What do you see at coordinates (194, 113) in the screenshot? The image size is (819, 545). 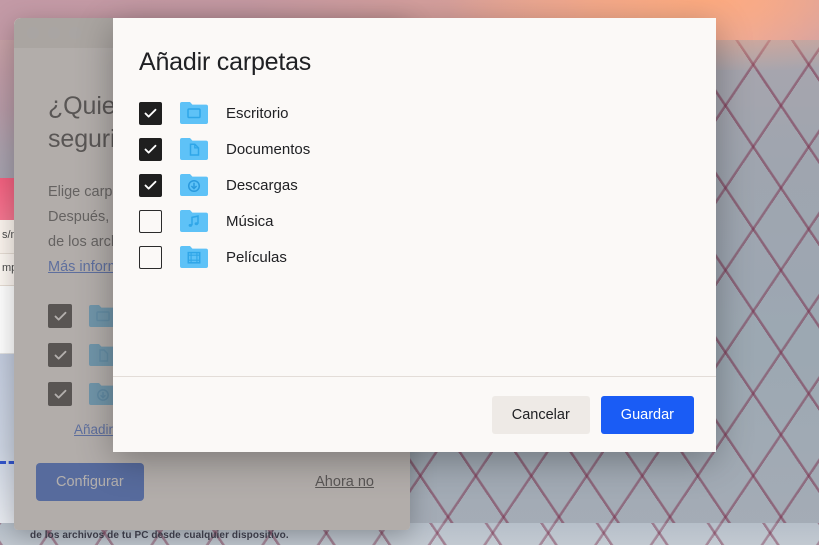 I see `folder-desktop-icon` at bounding box center [194, 113].